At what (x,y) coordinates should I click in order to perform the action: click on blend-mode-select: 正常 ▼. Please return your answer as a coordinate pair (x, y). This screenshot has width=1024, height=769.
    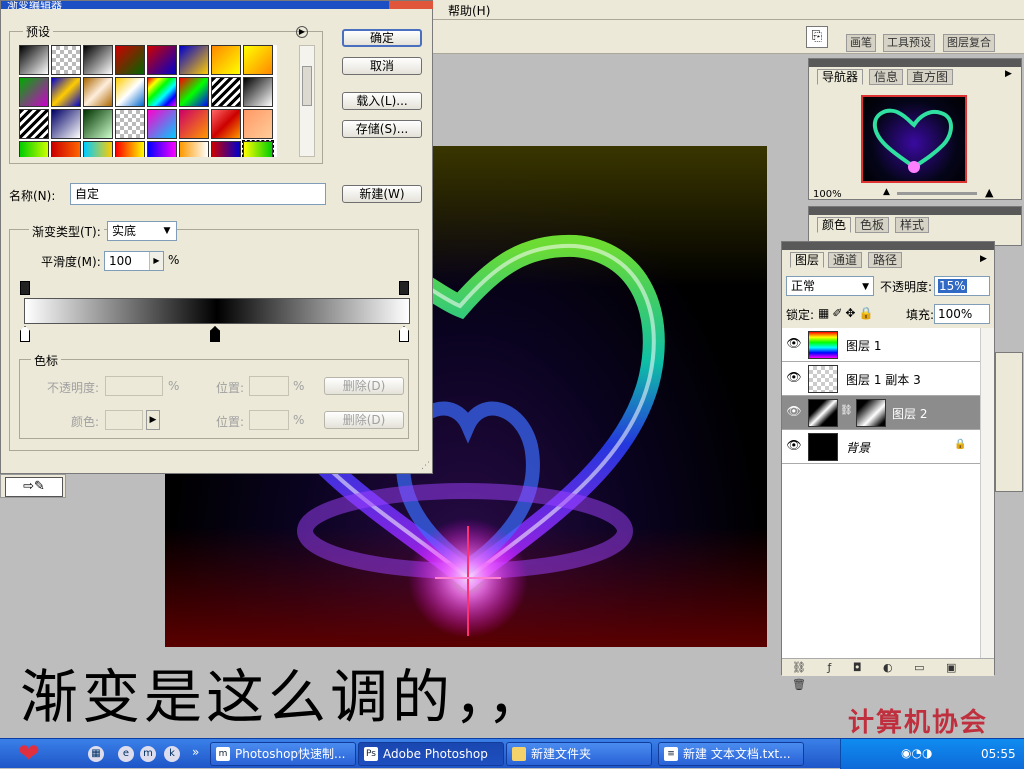
    Looking at the image, I should click on (830, 286).